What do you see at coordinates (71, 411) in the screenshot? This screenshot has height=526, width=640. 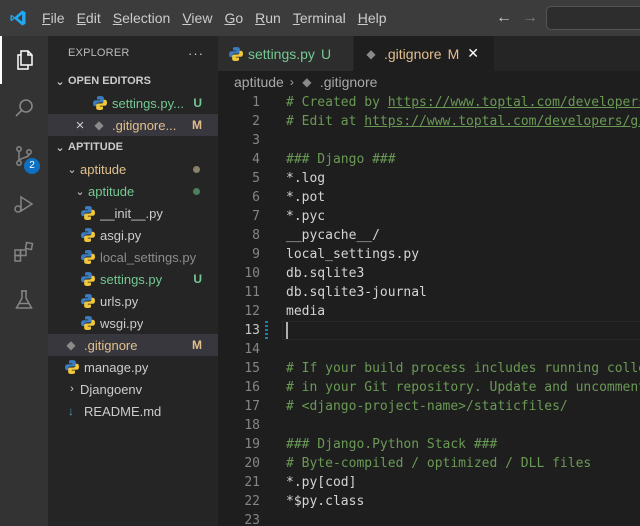 I see `markdown-file-icon: ↓` at bounding box center [71, 411].